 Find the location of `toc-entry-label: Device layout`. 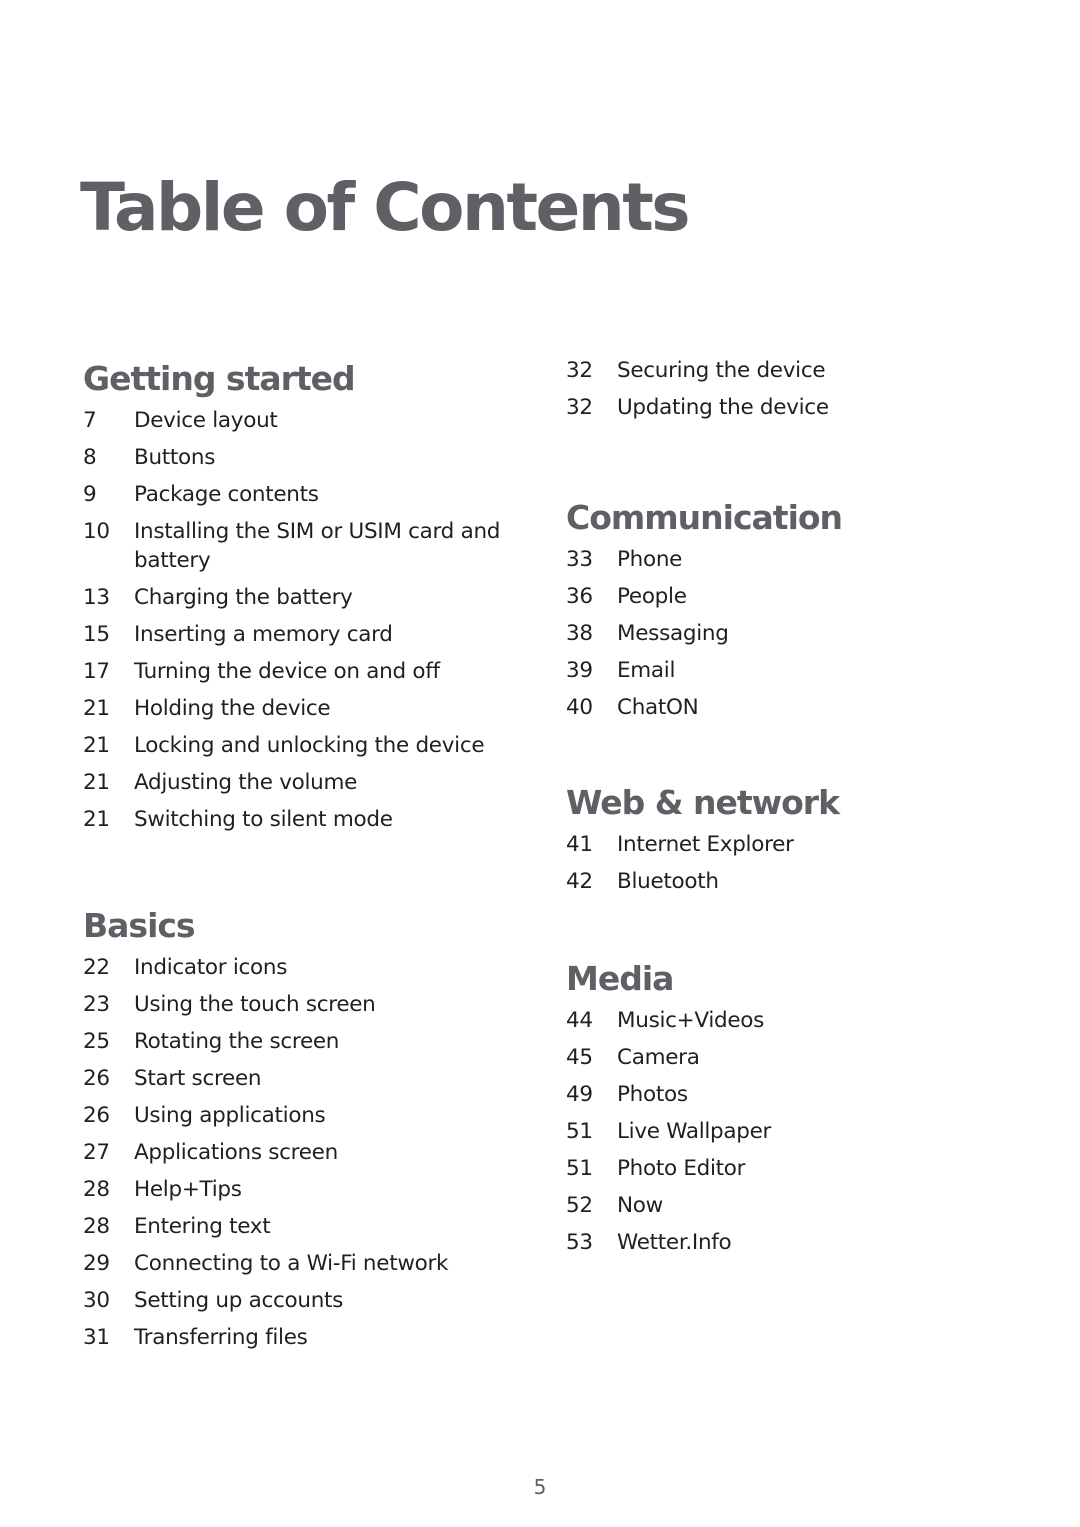

toc-entry-label: Device layout is located at coordinates (328, 420).